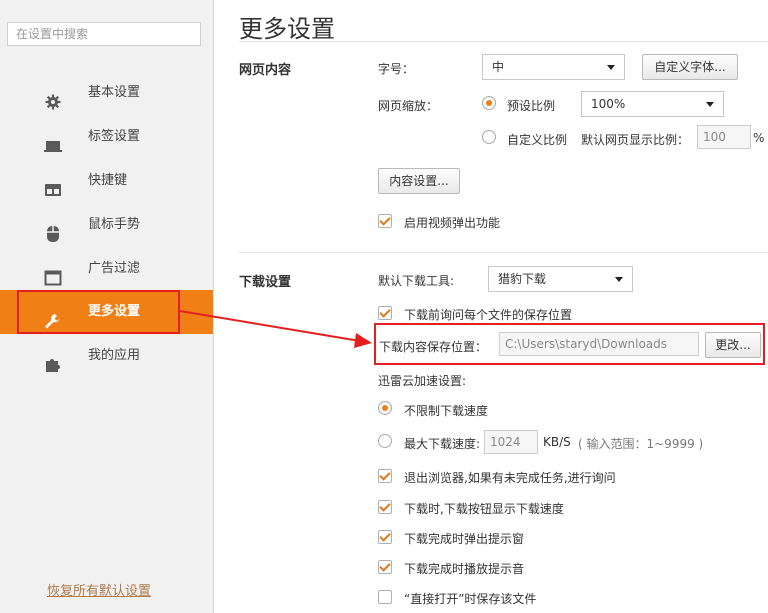 The image size is (768, 613). What do you see at coordinates (275, 329) in the screenshot?
I see `annotation-arrow` at bounding box center [275, 329].